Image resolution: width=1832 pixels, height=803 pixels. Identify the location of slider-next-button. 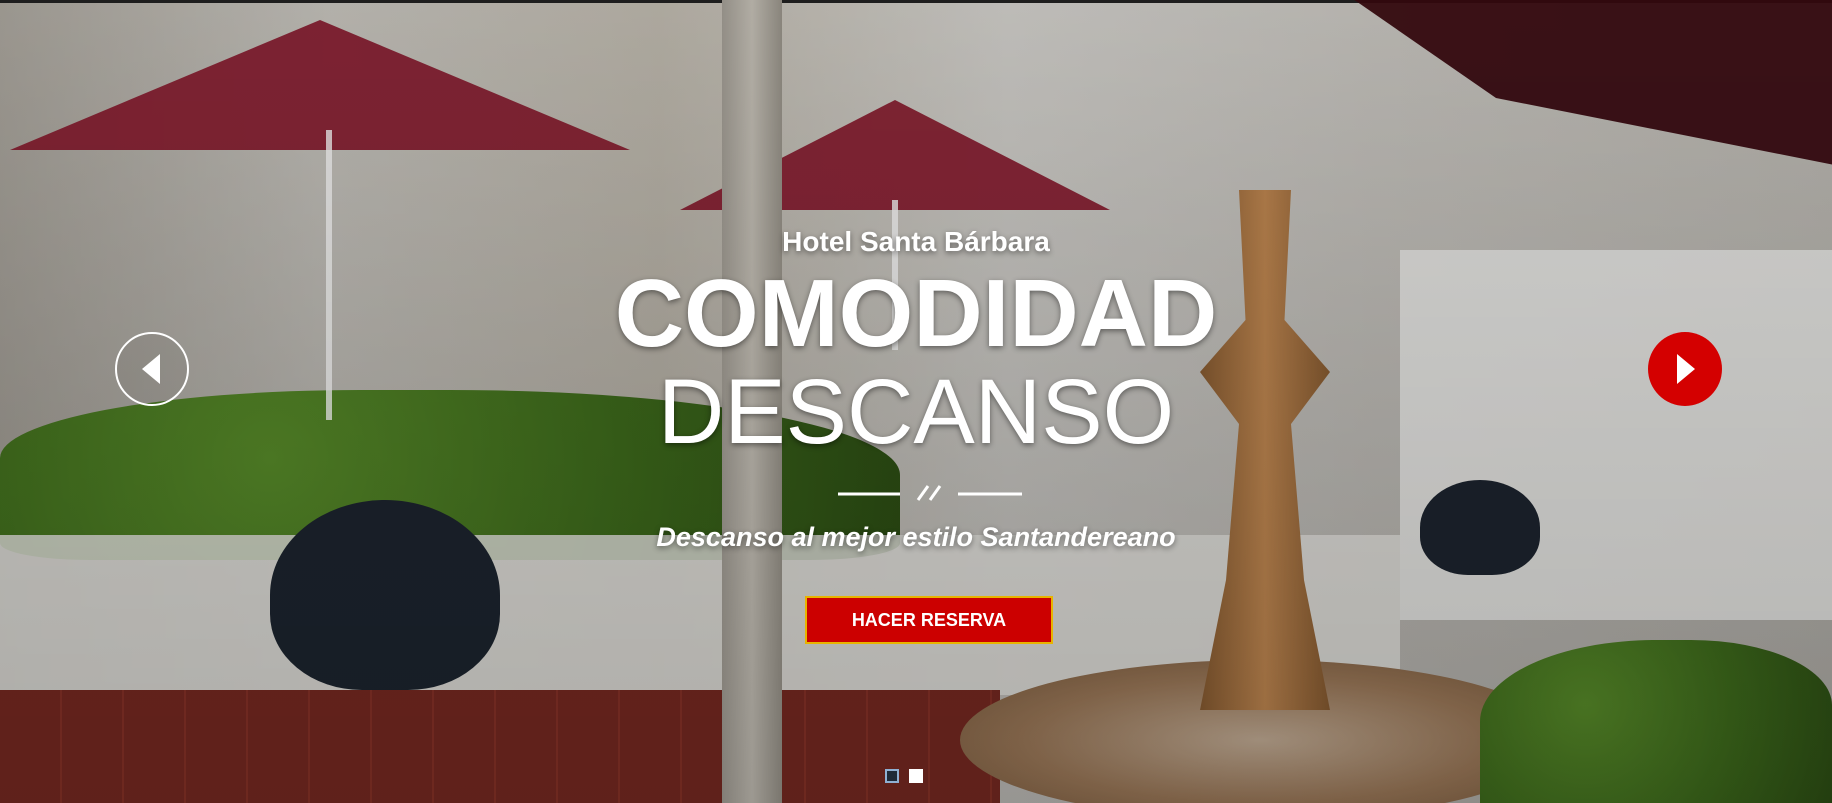
(1685, 369).